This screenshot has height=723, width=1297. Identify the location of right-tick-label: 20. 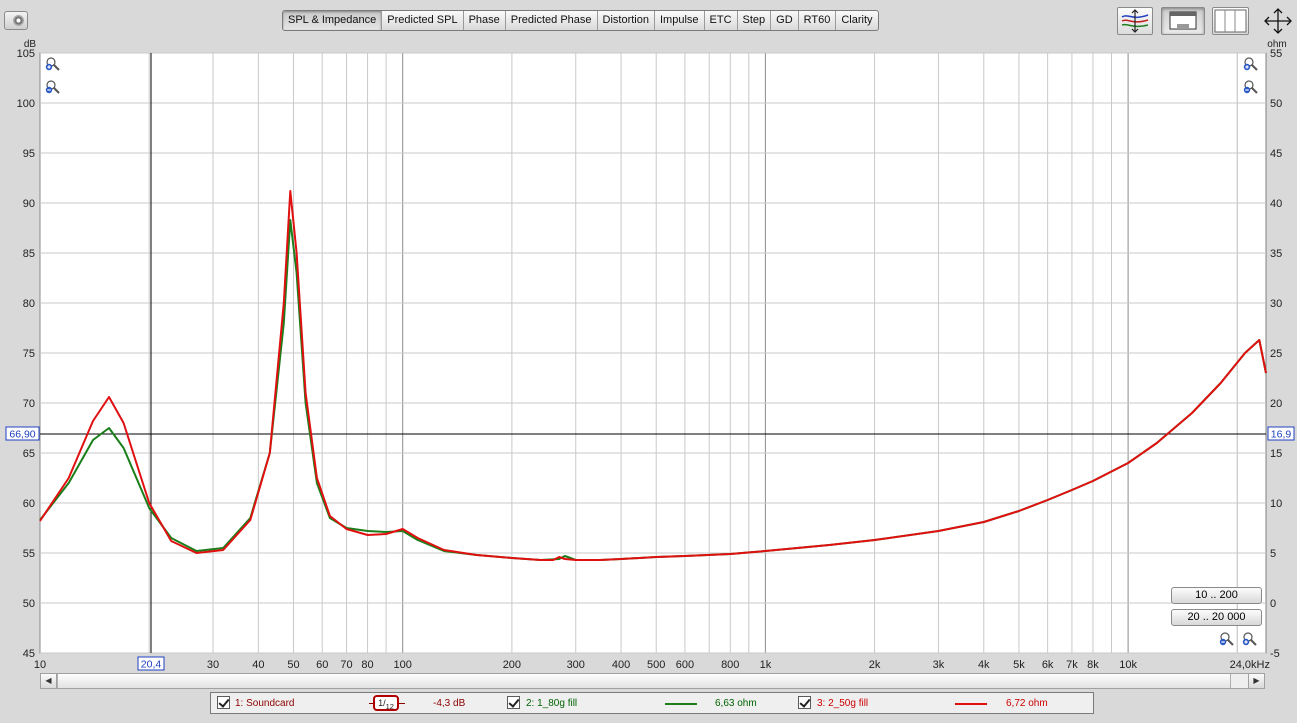
(1276, 404).